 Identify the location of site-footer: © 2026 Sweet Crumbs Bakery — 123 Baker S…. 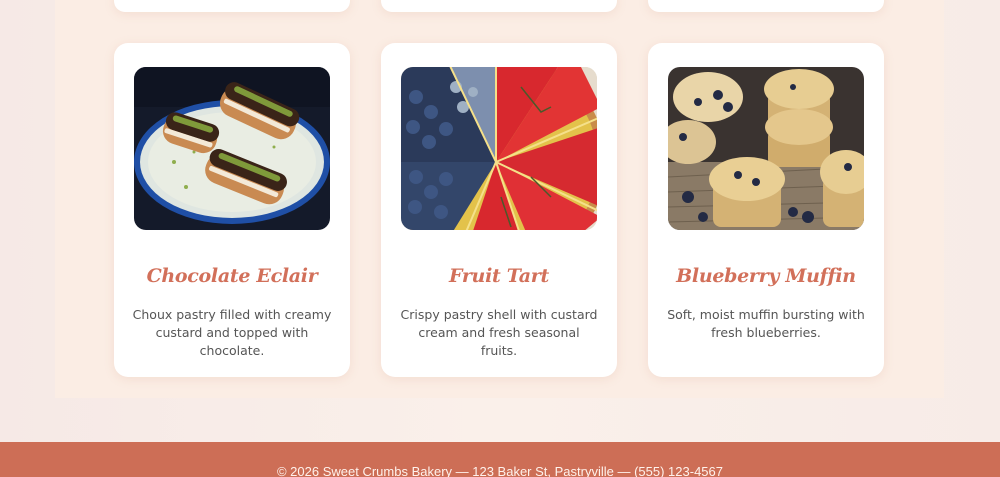
(500, 459).